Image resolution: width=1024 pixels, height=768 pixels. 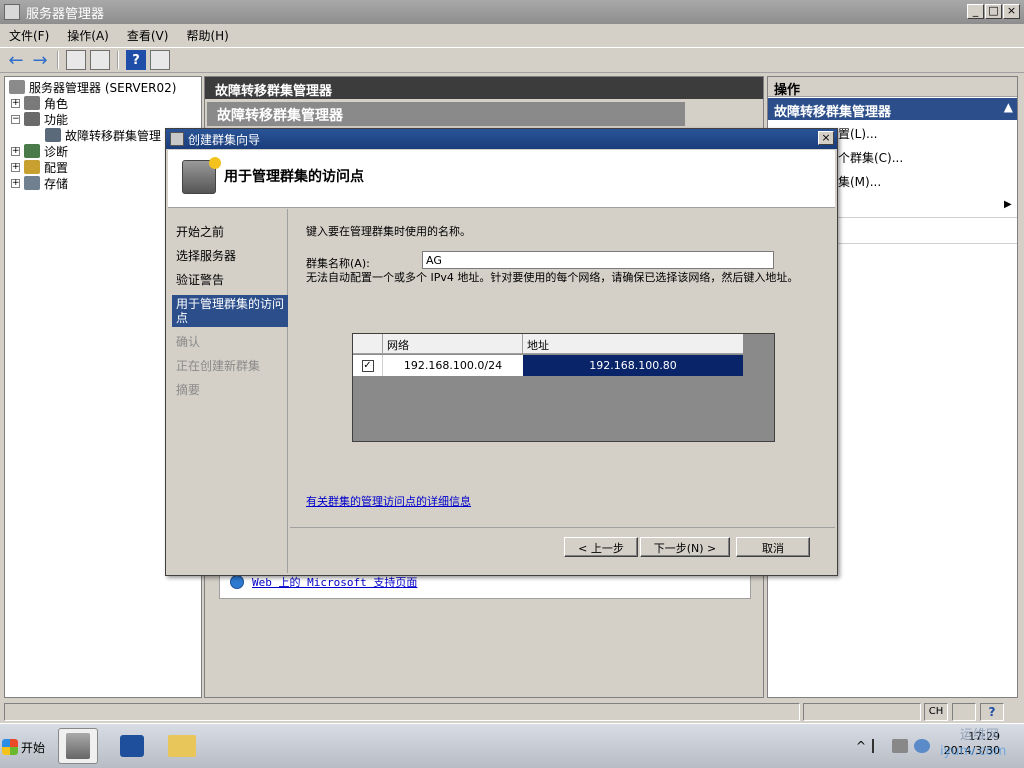 I want to click on features-icon, so click(x=32, y=119).